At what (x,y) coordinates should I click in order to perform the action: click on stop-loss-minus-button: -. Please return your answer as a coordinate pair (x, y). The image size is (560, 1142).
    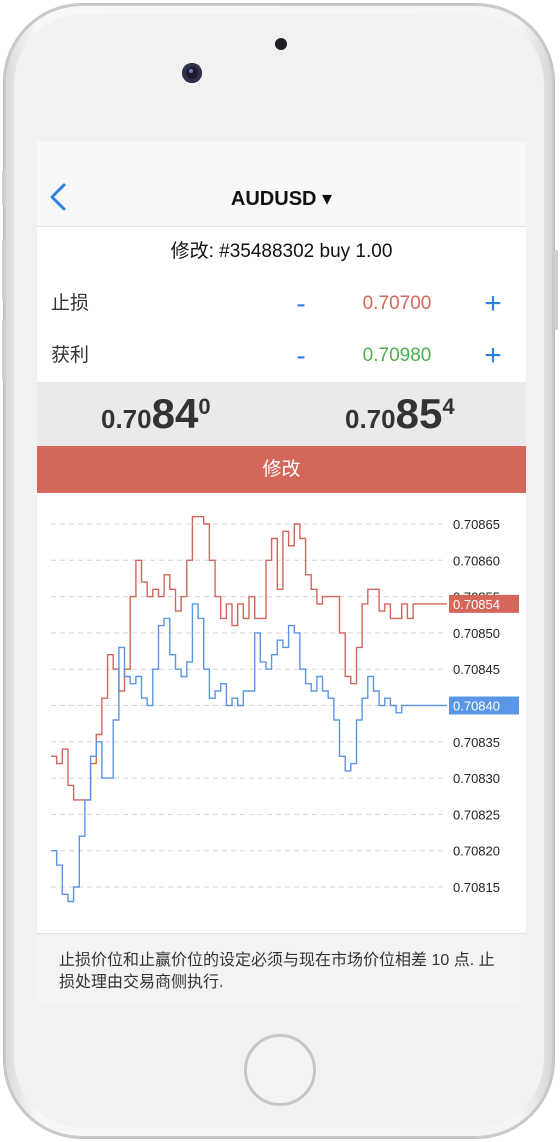
    Looking at the image, I should click on (301, 304).